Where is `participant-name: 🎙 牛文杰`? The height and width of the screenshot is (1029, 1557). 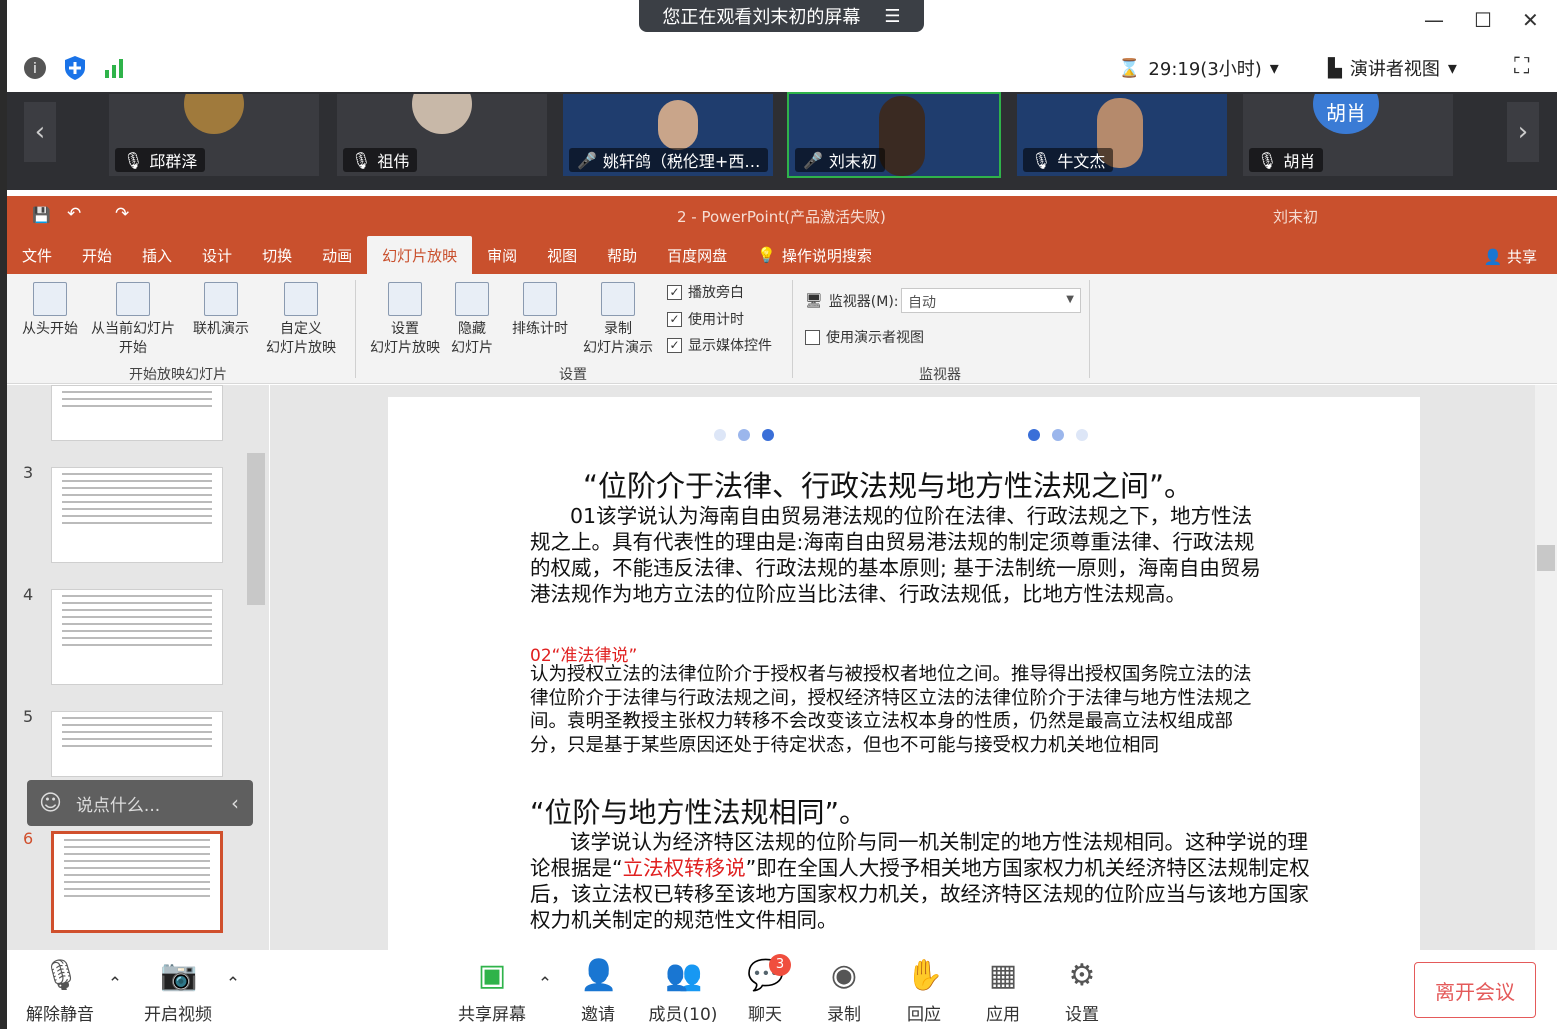 participant-name: 🎙 牛文杰 is located at coordinates (1068, 160).